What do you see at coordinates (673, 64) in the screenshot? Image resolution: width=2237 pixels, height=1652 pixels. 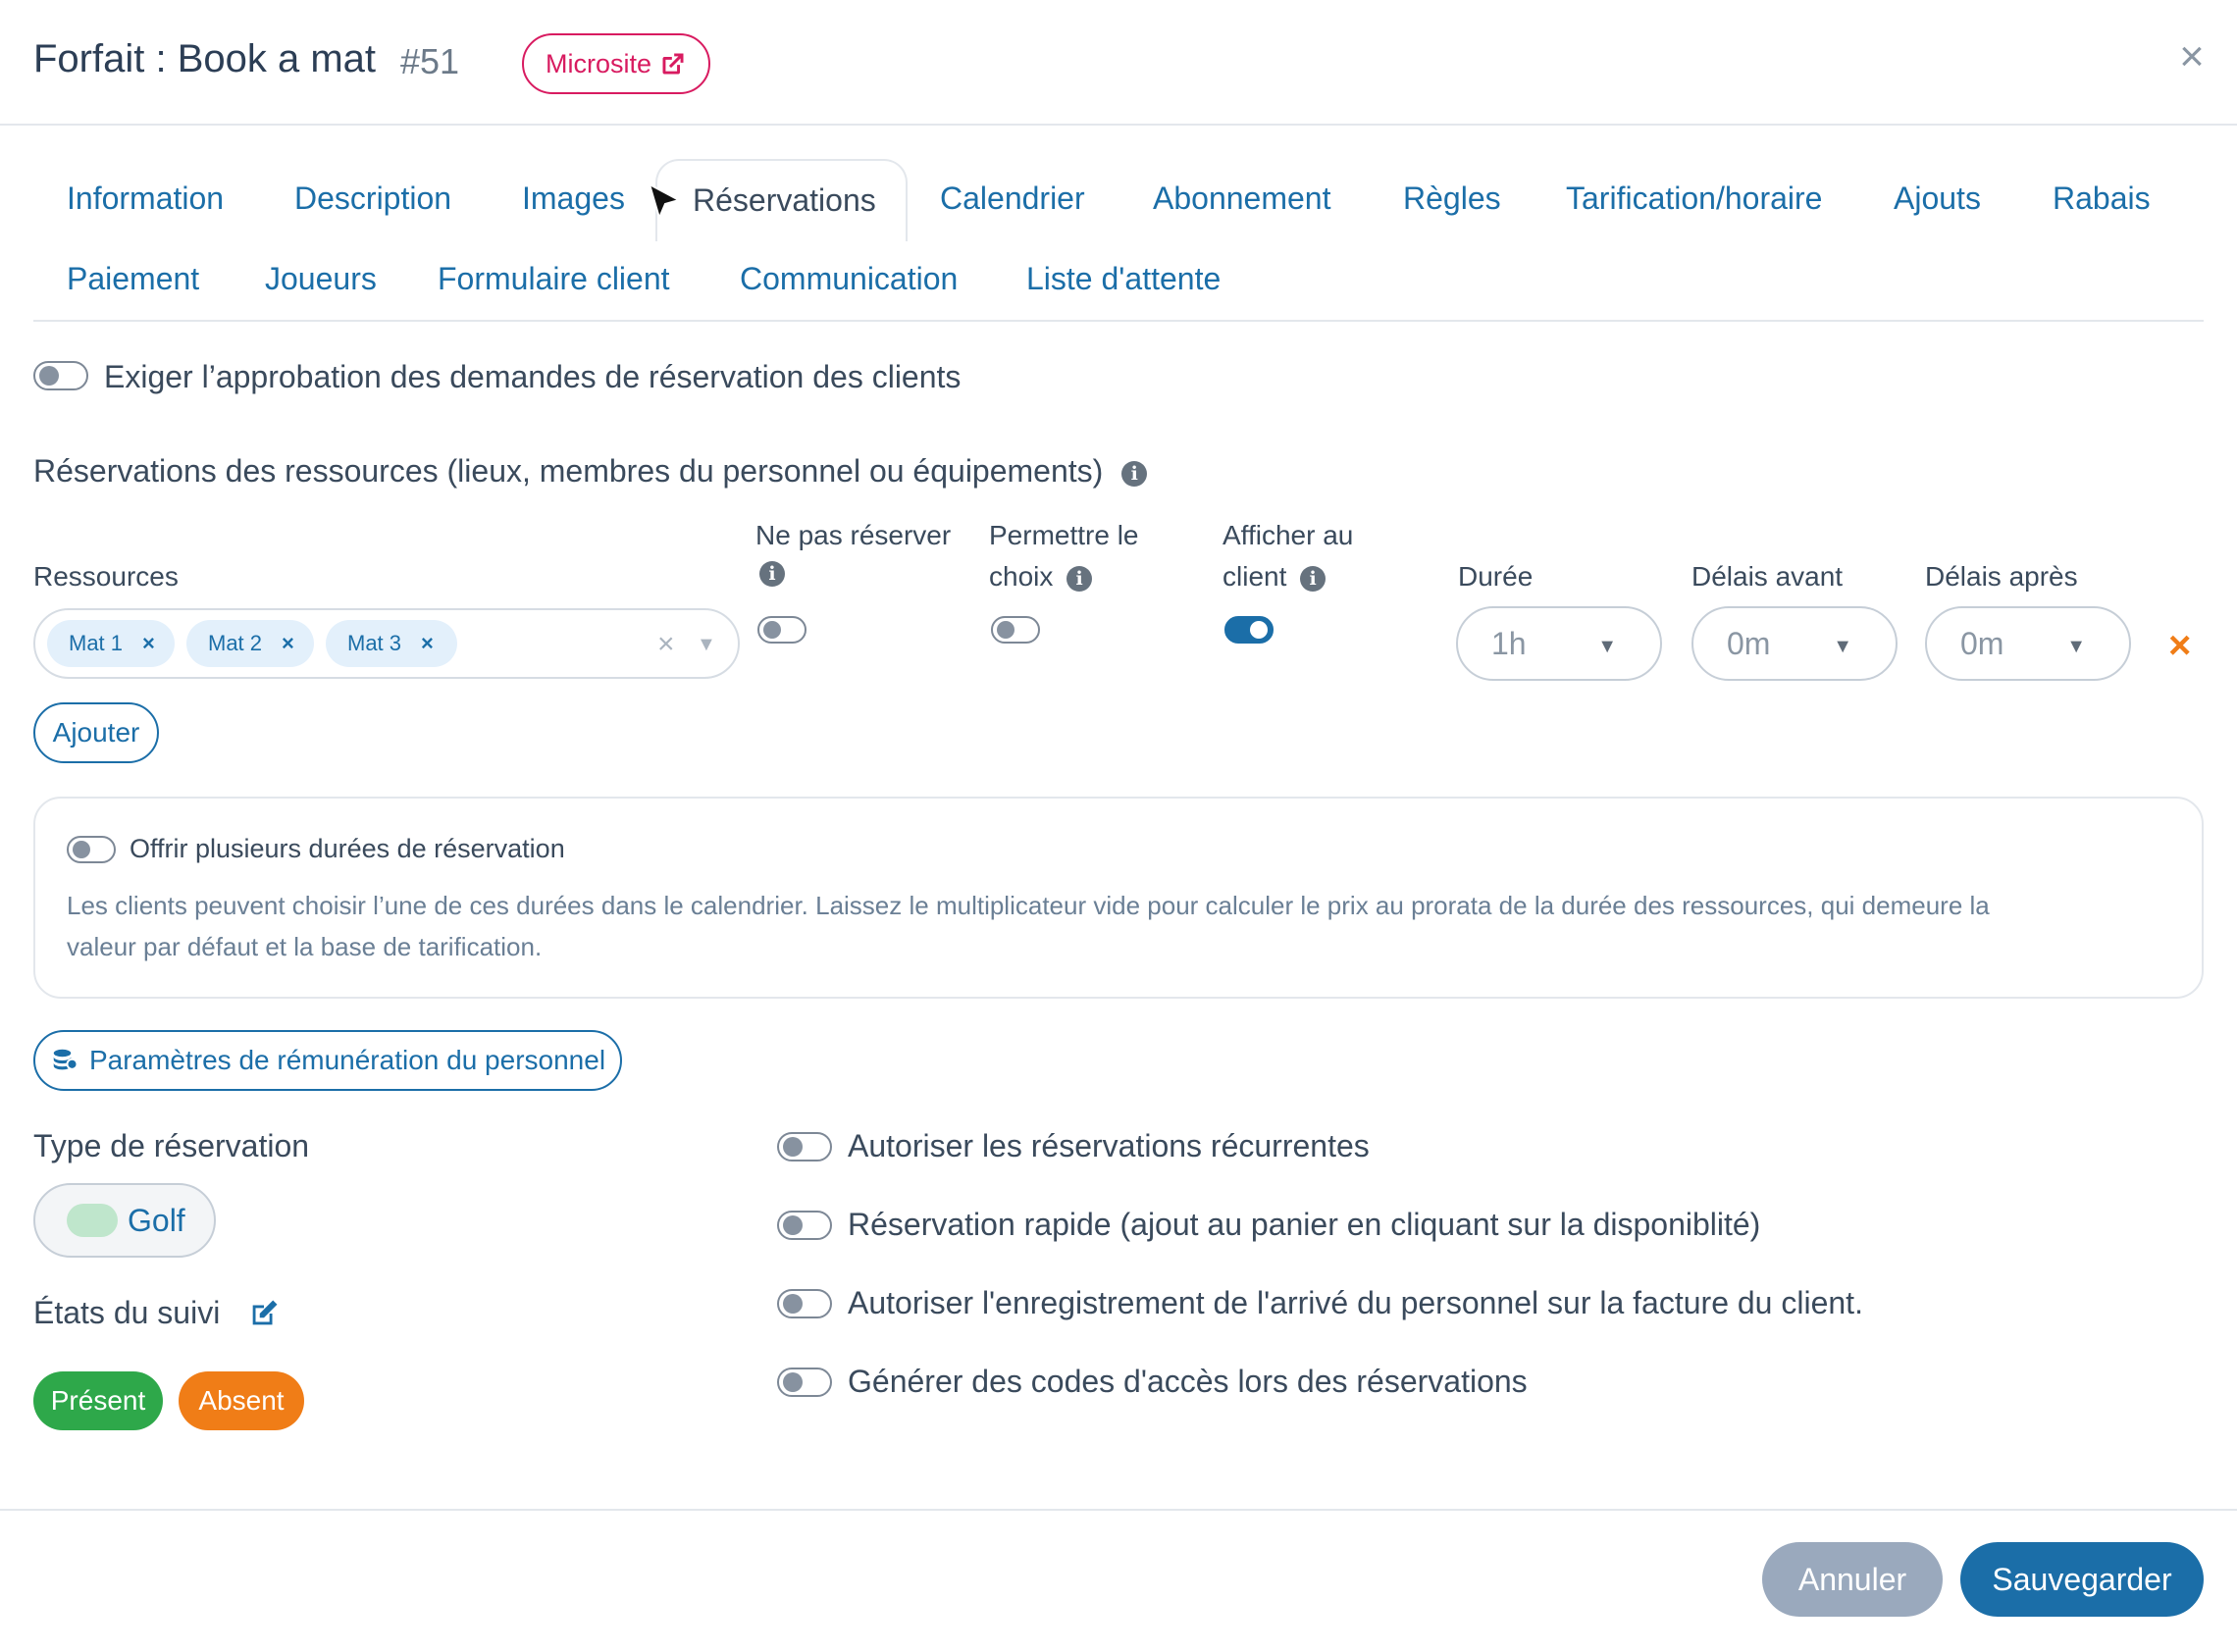 I see `external-link-icon` at bounding box center [673, 64].